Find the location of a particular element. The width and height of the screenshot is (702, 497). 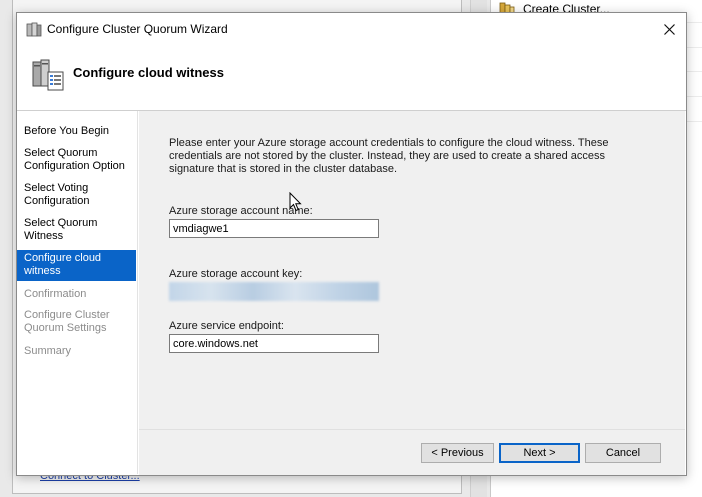

page-title: Configure cloud witness is located at coordinates (148, 72).